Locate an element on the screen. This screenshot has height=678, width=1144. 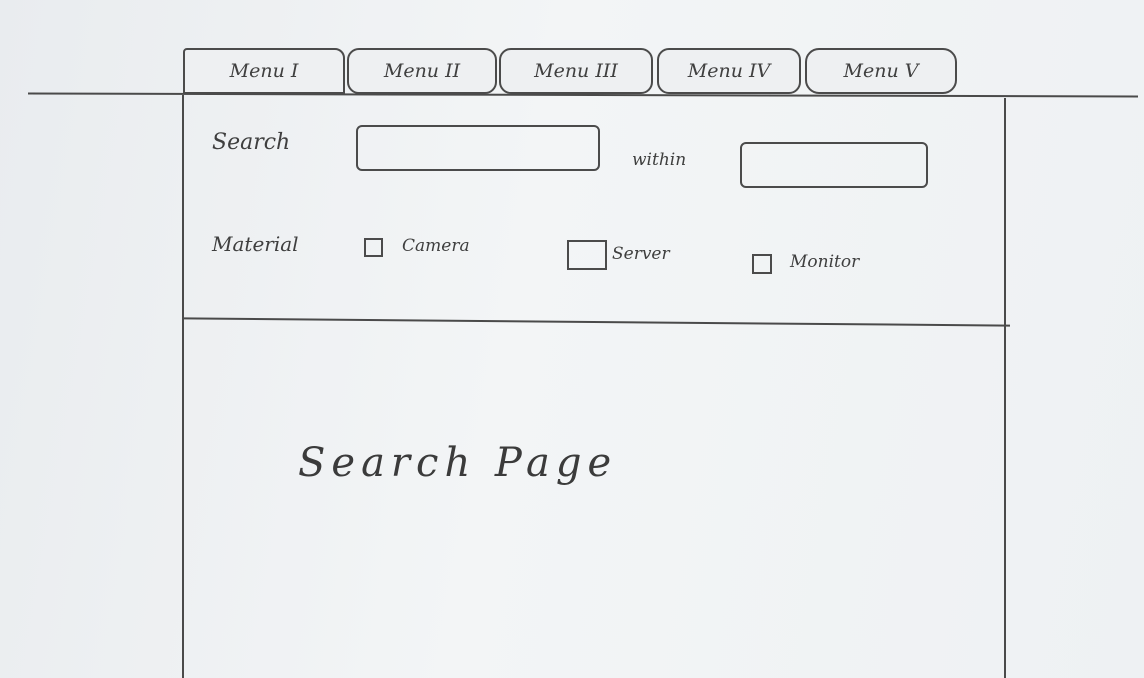
monitor-label: Monitor is located at coordinates (825, 262).